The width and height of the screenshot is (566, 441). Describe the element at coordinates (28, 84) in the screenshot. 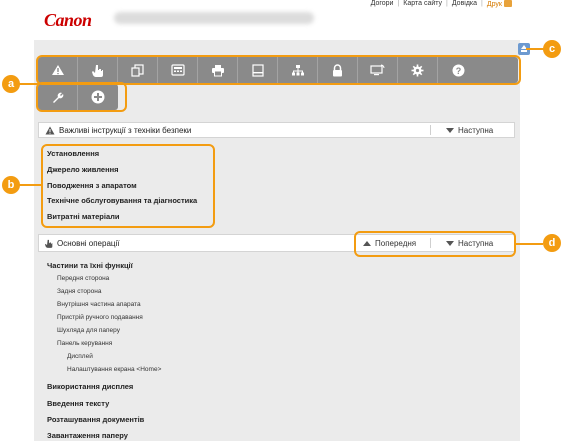

I see `callout-a-leader` at that location.